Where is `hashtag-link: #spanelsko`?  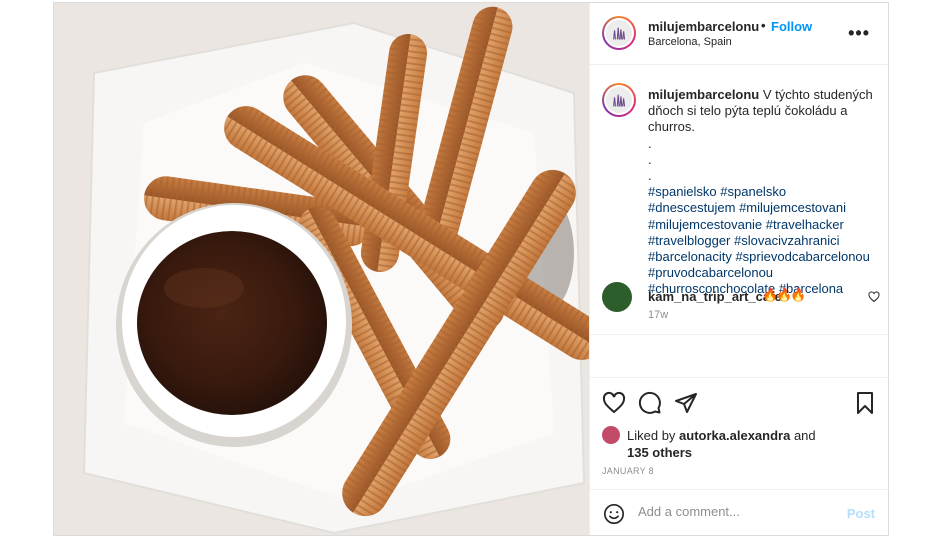 hashtag-link: #spanelsko is located at coordinates (753, 191).